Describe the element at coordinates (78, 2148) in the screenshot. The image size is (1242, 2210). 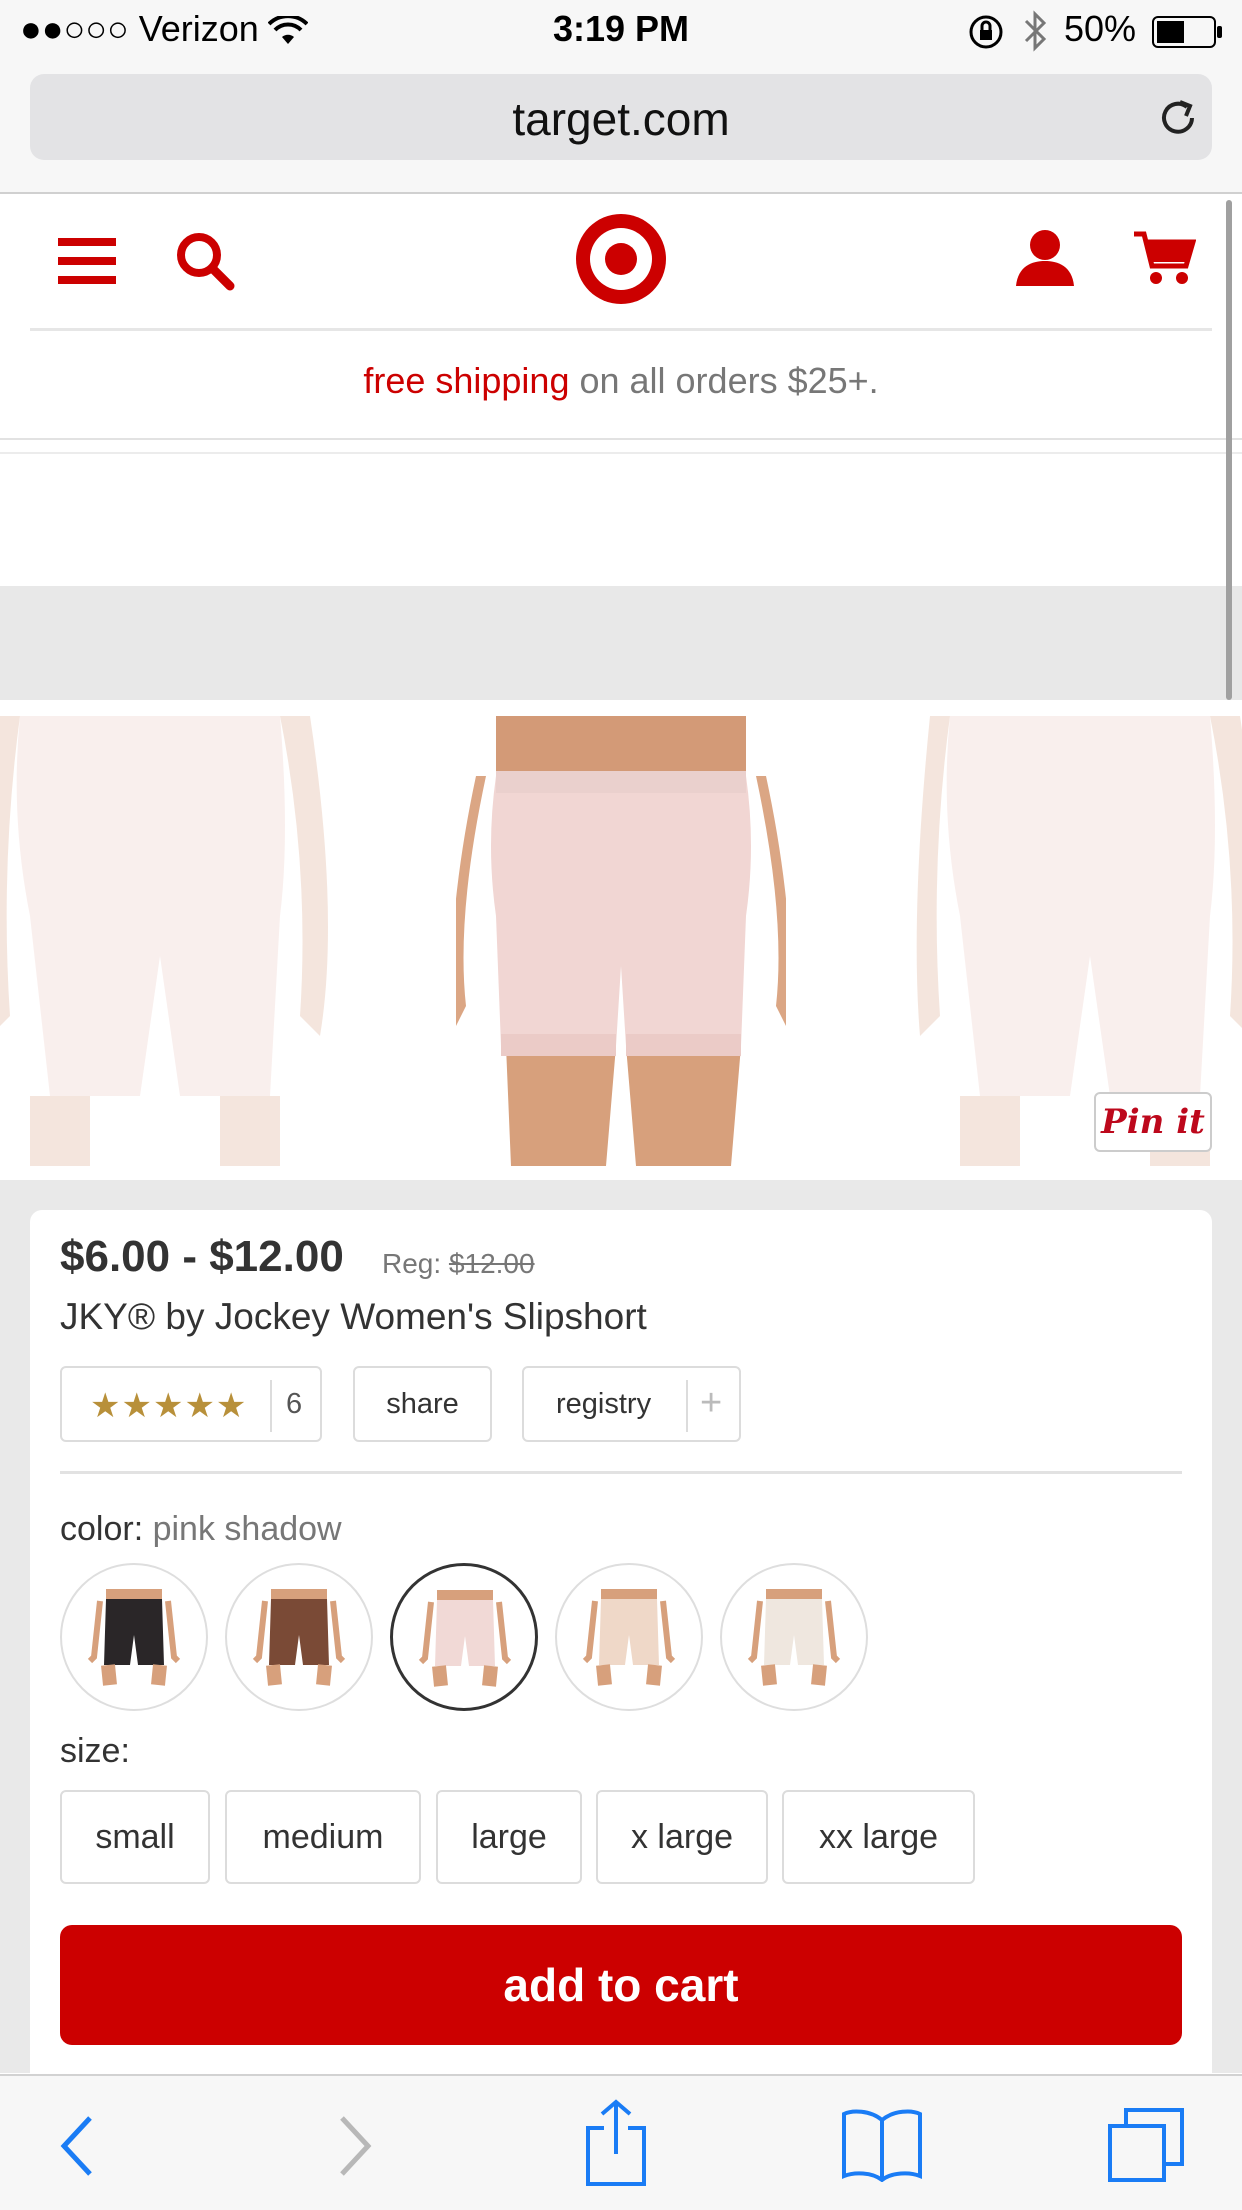
I see `back-icon` at that location.